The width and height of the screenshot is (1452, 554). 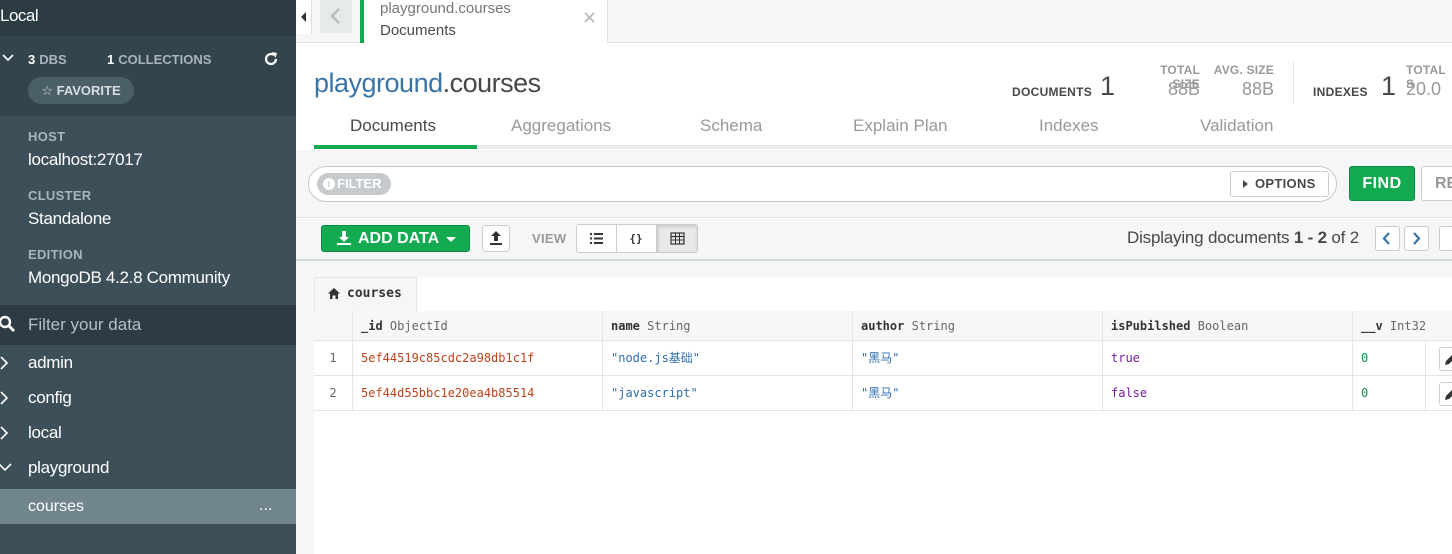 I want to click on dbs-count-label: DBS, so click(x=53, y=59).